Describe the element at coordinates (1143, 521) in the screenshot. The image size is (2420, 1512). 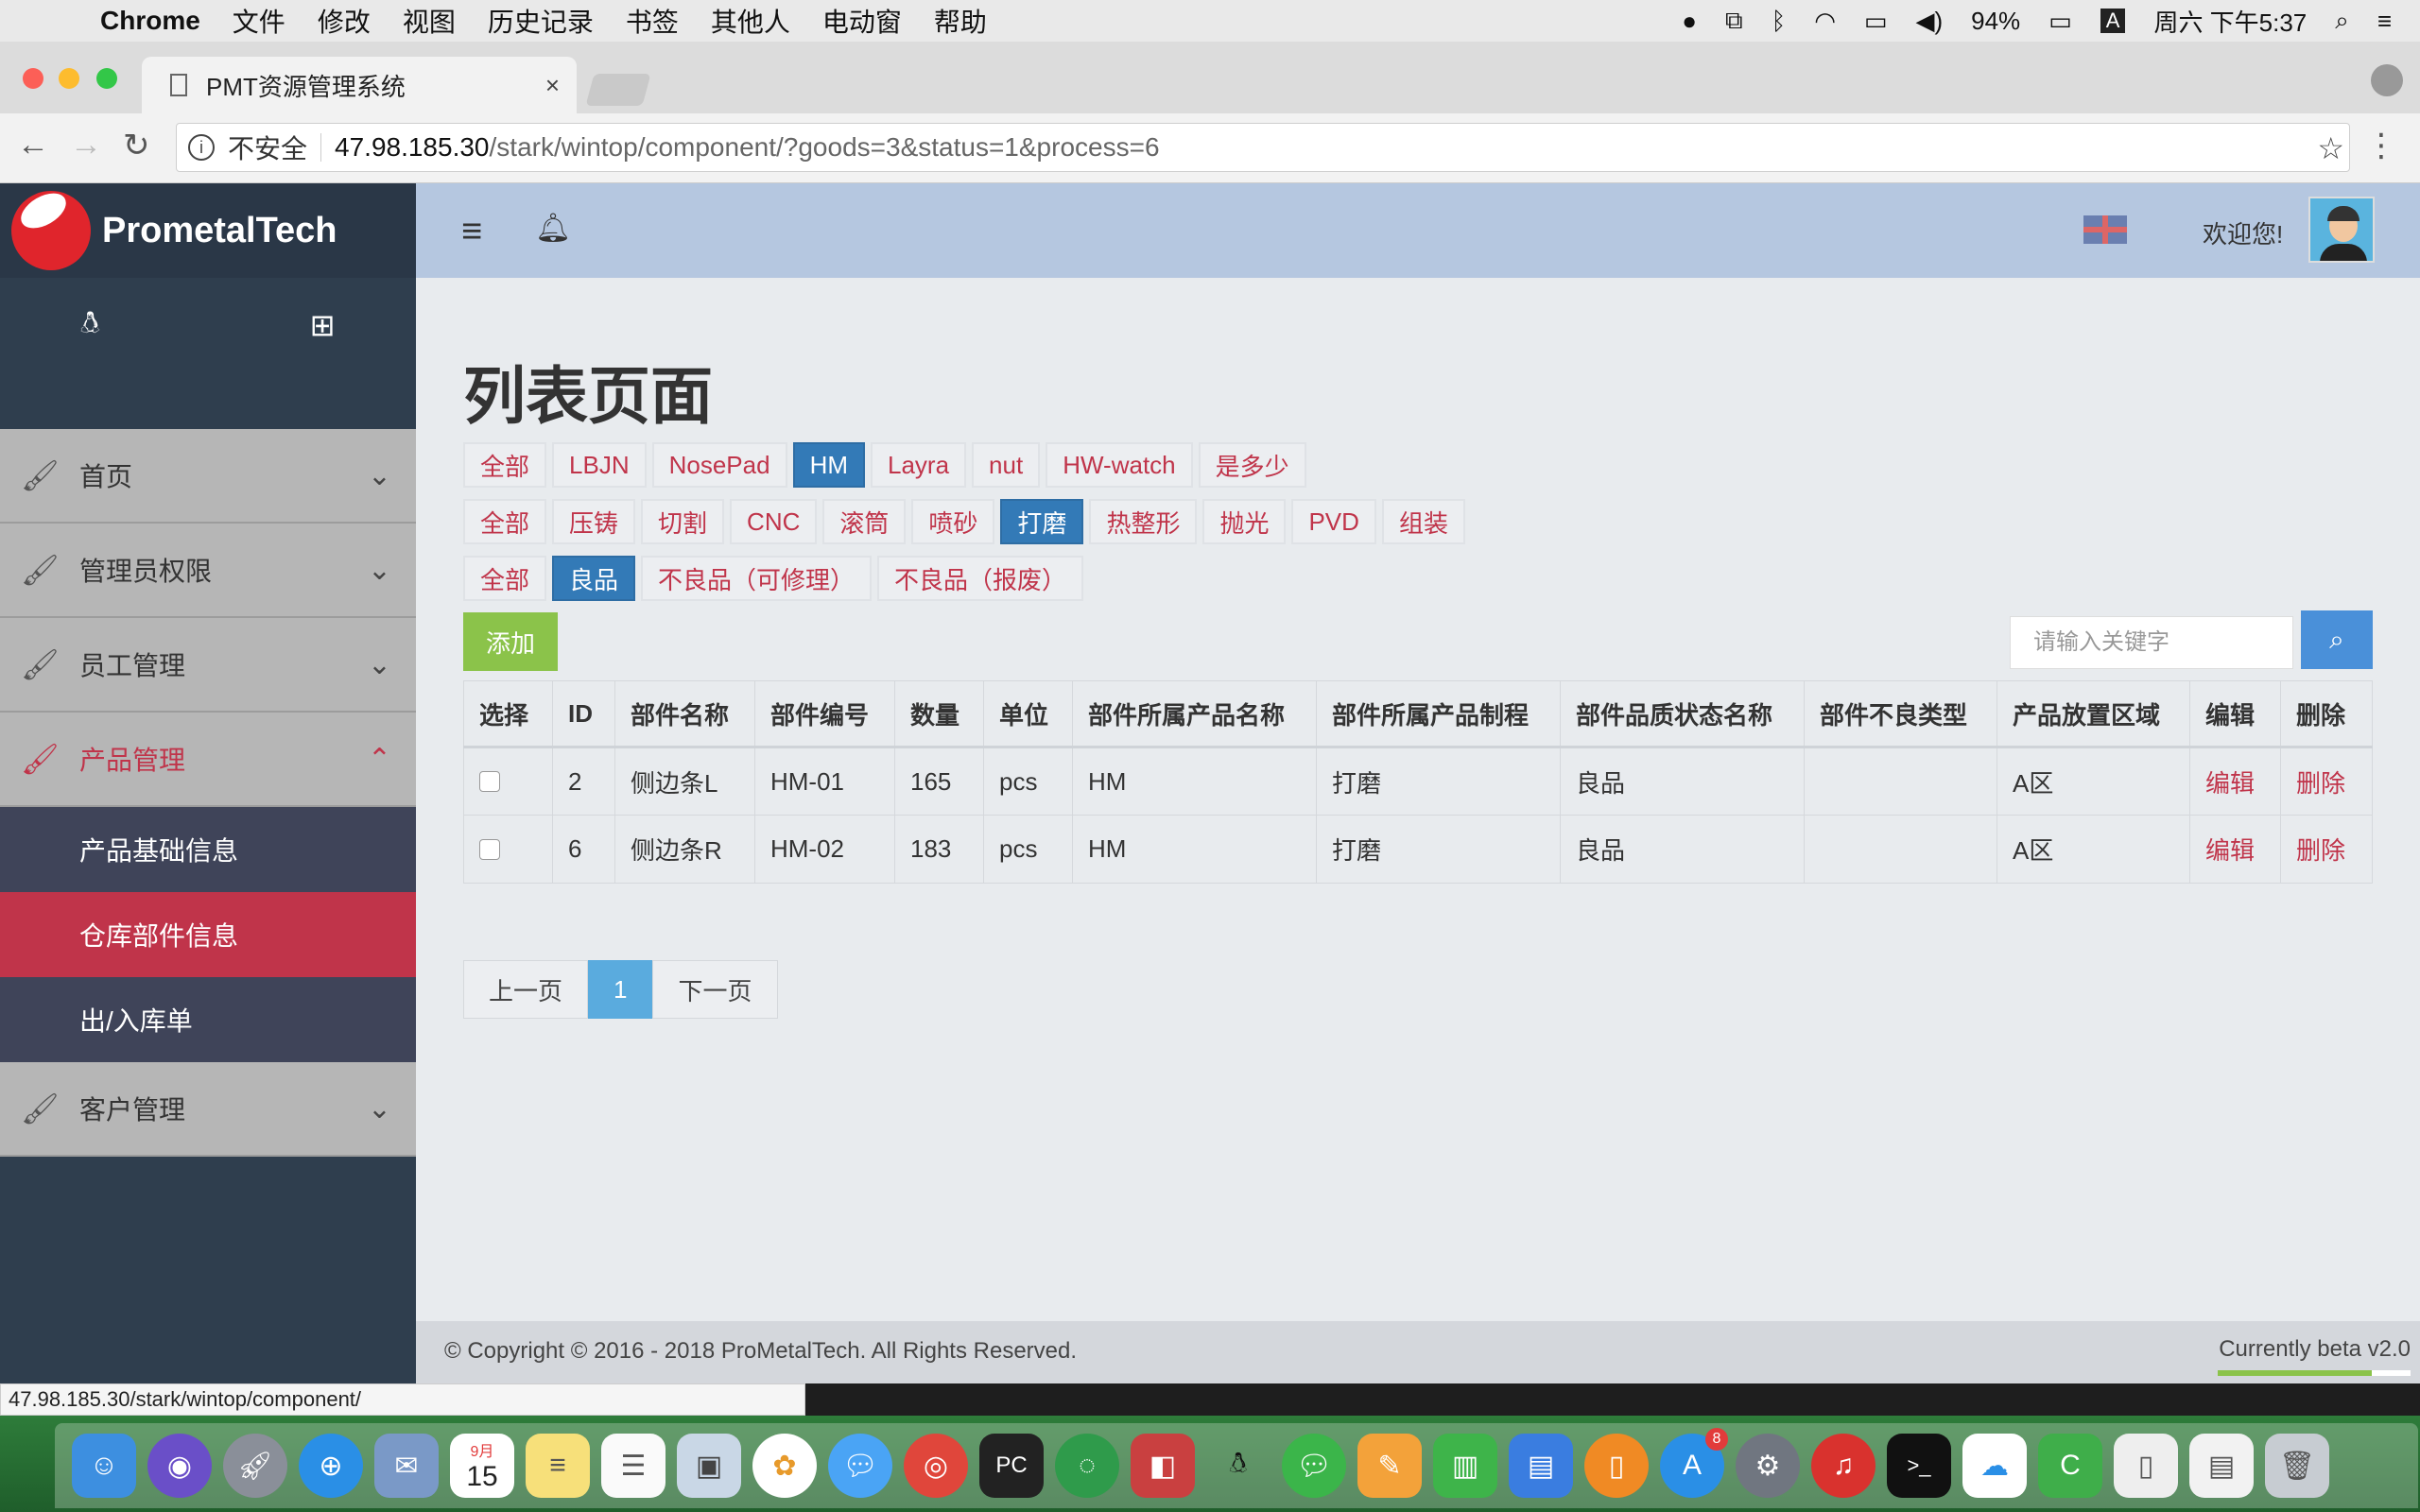
I see `process-filter-heat-shaping: 热整形` at that location.